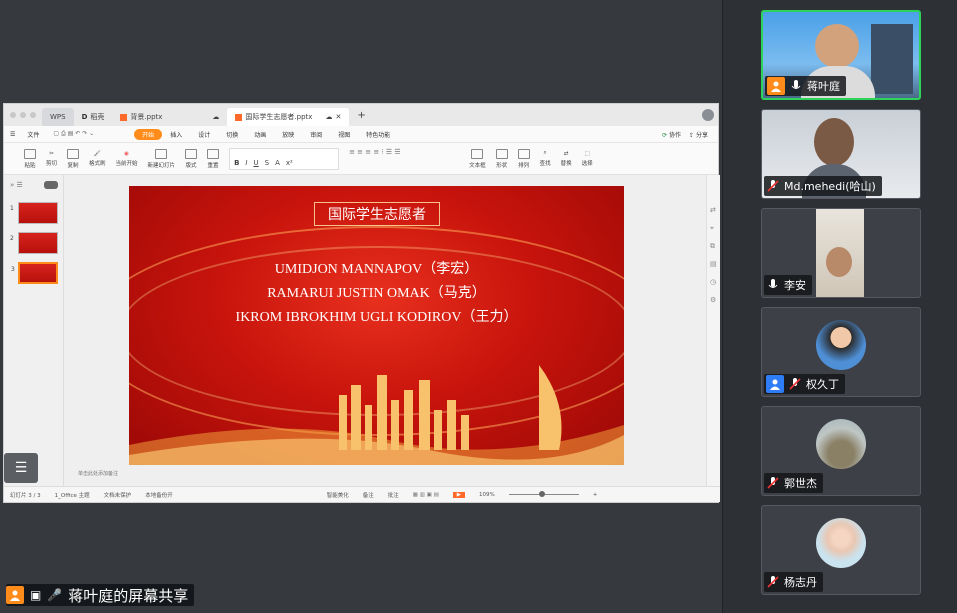 This screenshot has width=957, height=613. What do you see at coordinates (90, 134) in the screenshot?
I see `quick-access-icons: ▢ ⎙ ▤ ↶ ↷ ⌄` at bounding box center [90, 134].